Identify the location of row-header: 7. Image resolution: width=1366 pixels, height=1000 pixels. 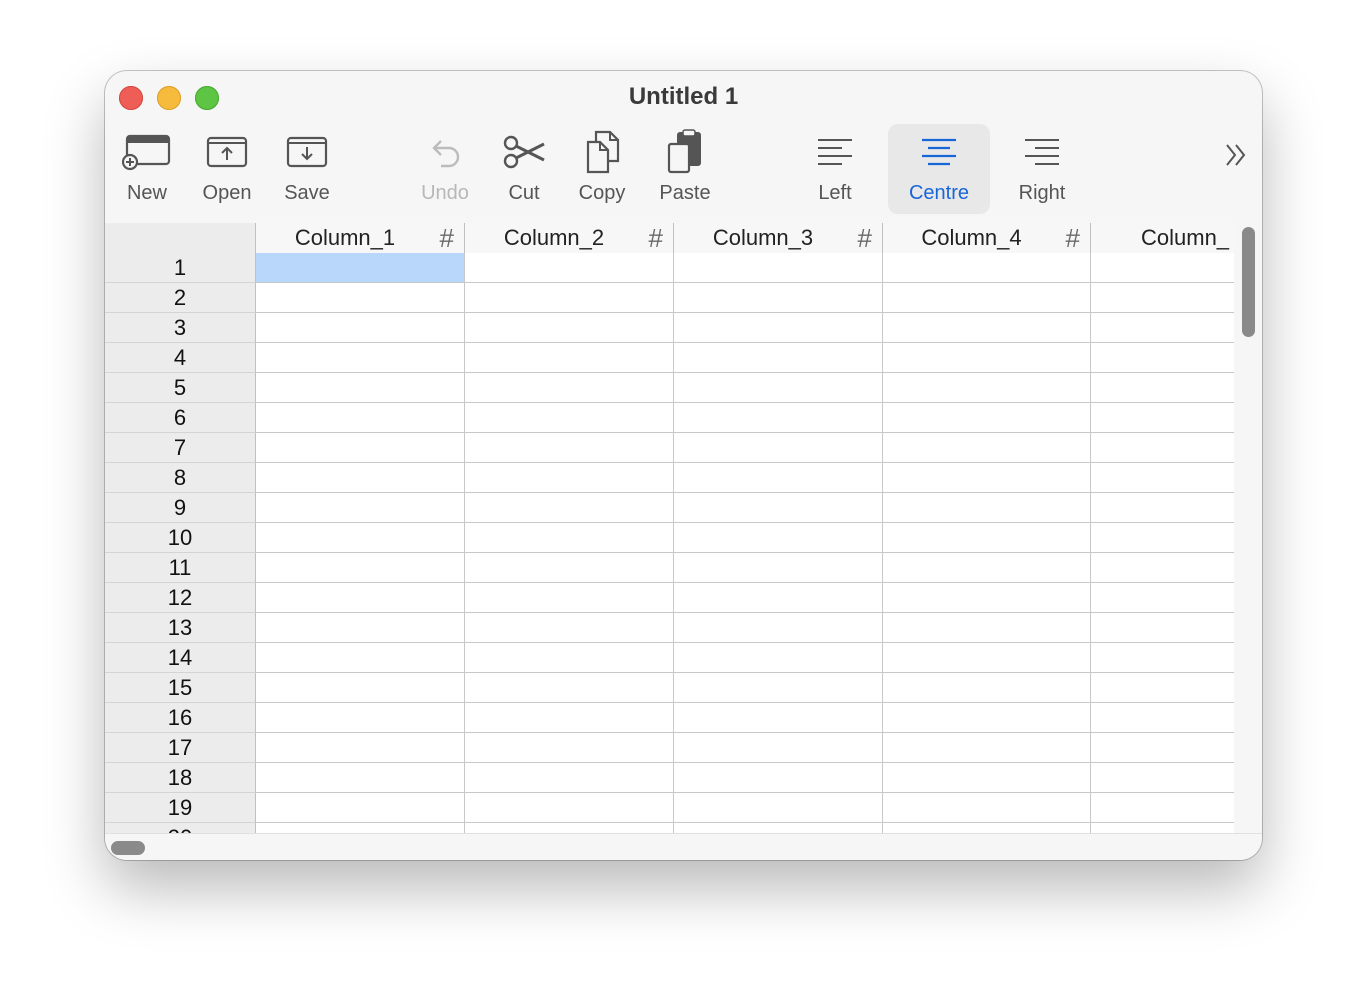
(180, 448).